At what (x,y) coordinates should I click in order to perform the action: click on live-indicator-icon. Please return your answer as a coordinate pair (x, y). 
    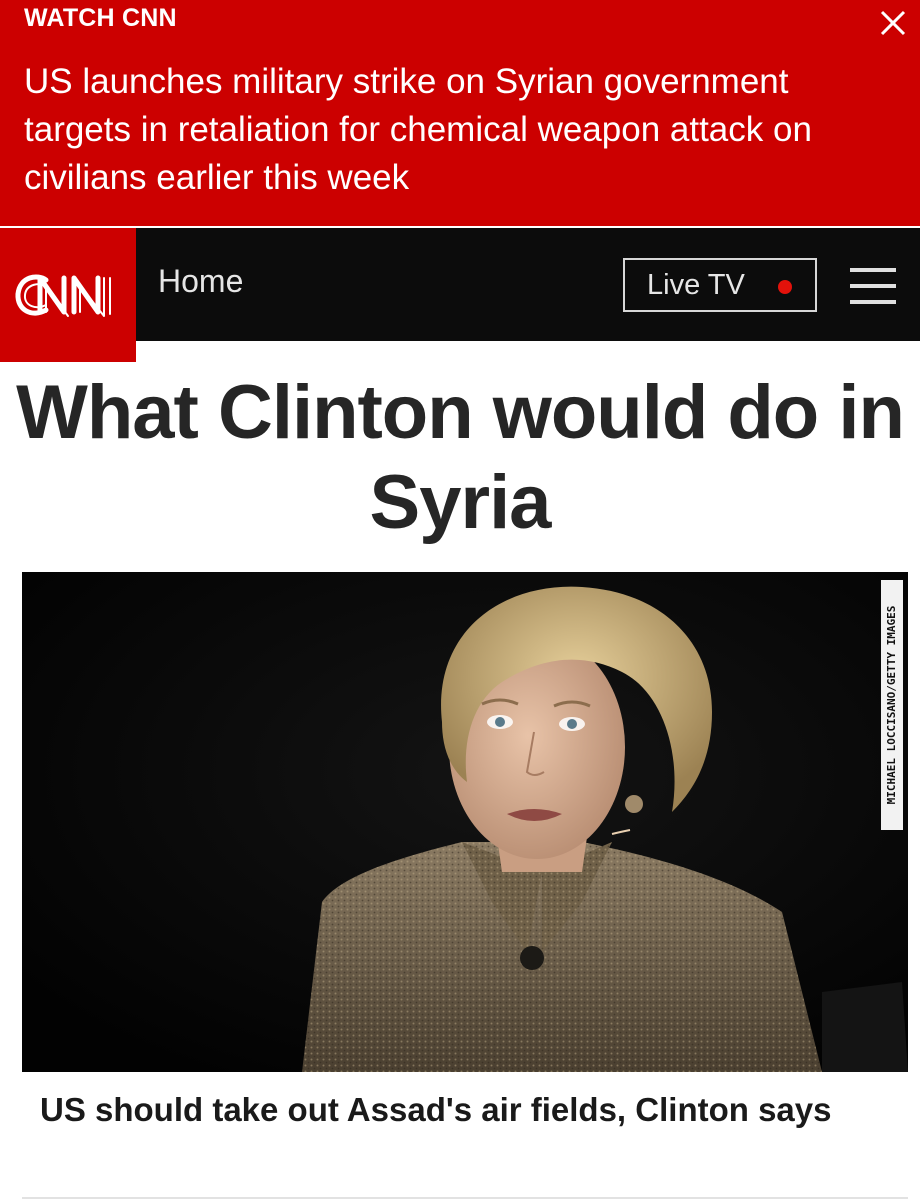
    Looking at the image, I should click on (785, 287).